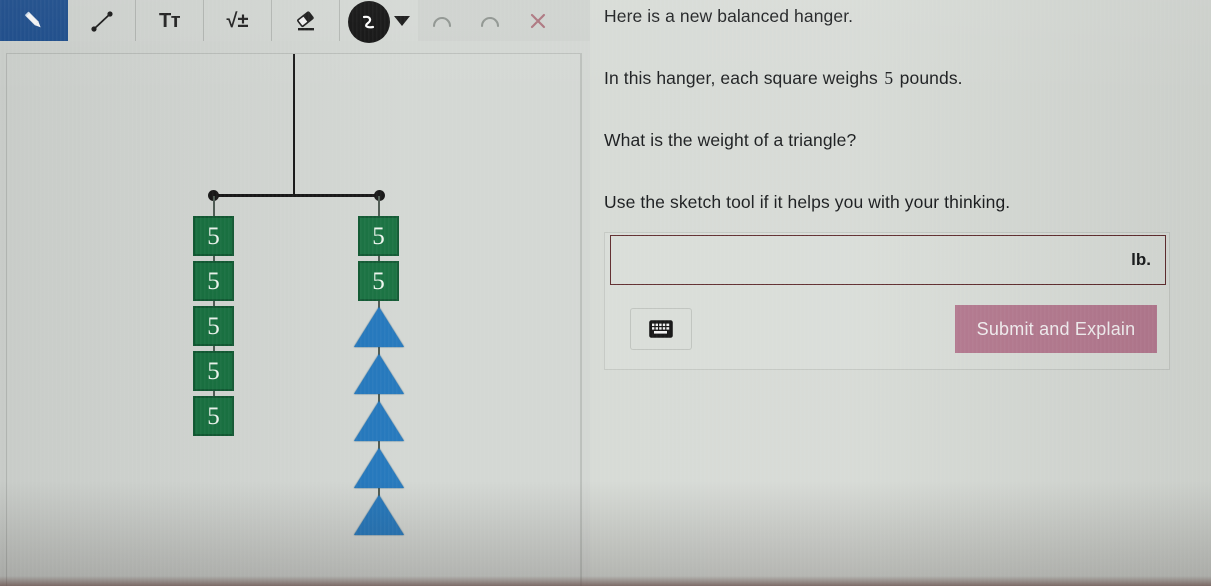  I want to click on sketch-toolbar: Tт √±, so click(295, 21).